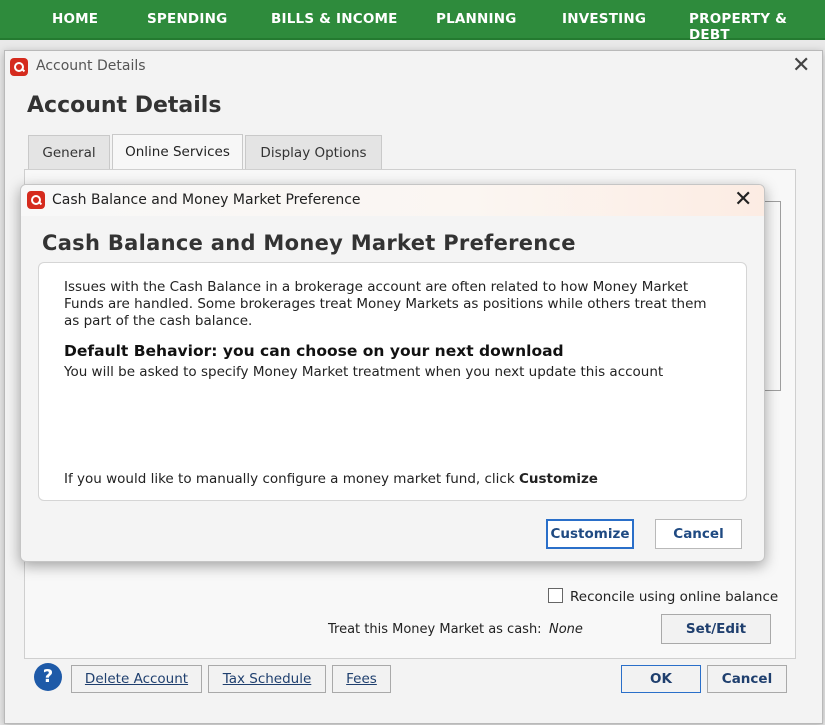 This screenshot has height=725, width=825. I want to click on set-edit-button: Set/Edit, so click(716, 629).